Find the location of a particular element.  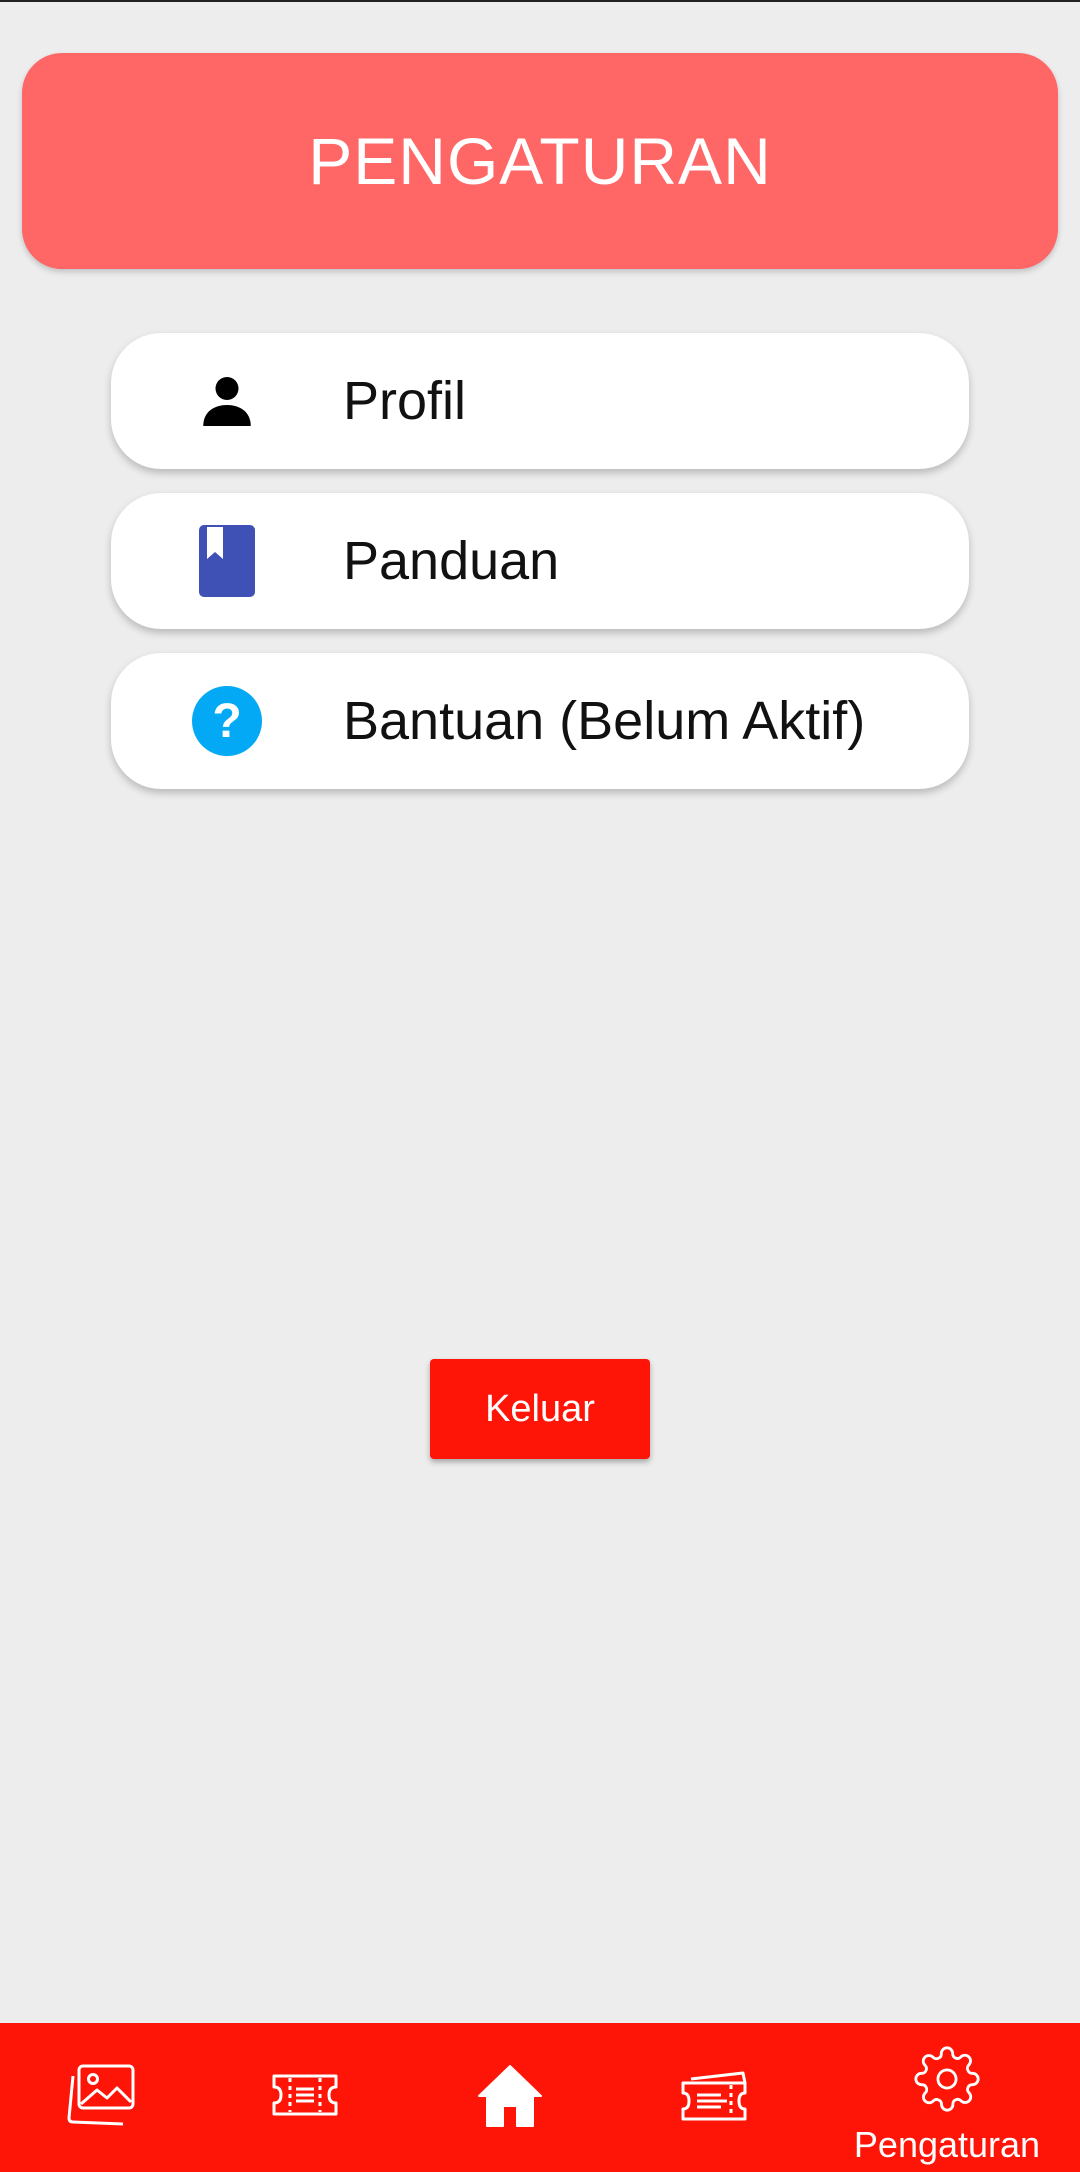

menu-item-label: Bantuan (Belum Aktif) is located at coordinates (604, 721).